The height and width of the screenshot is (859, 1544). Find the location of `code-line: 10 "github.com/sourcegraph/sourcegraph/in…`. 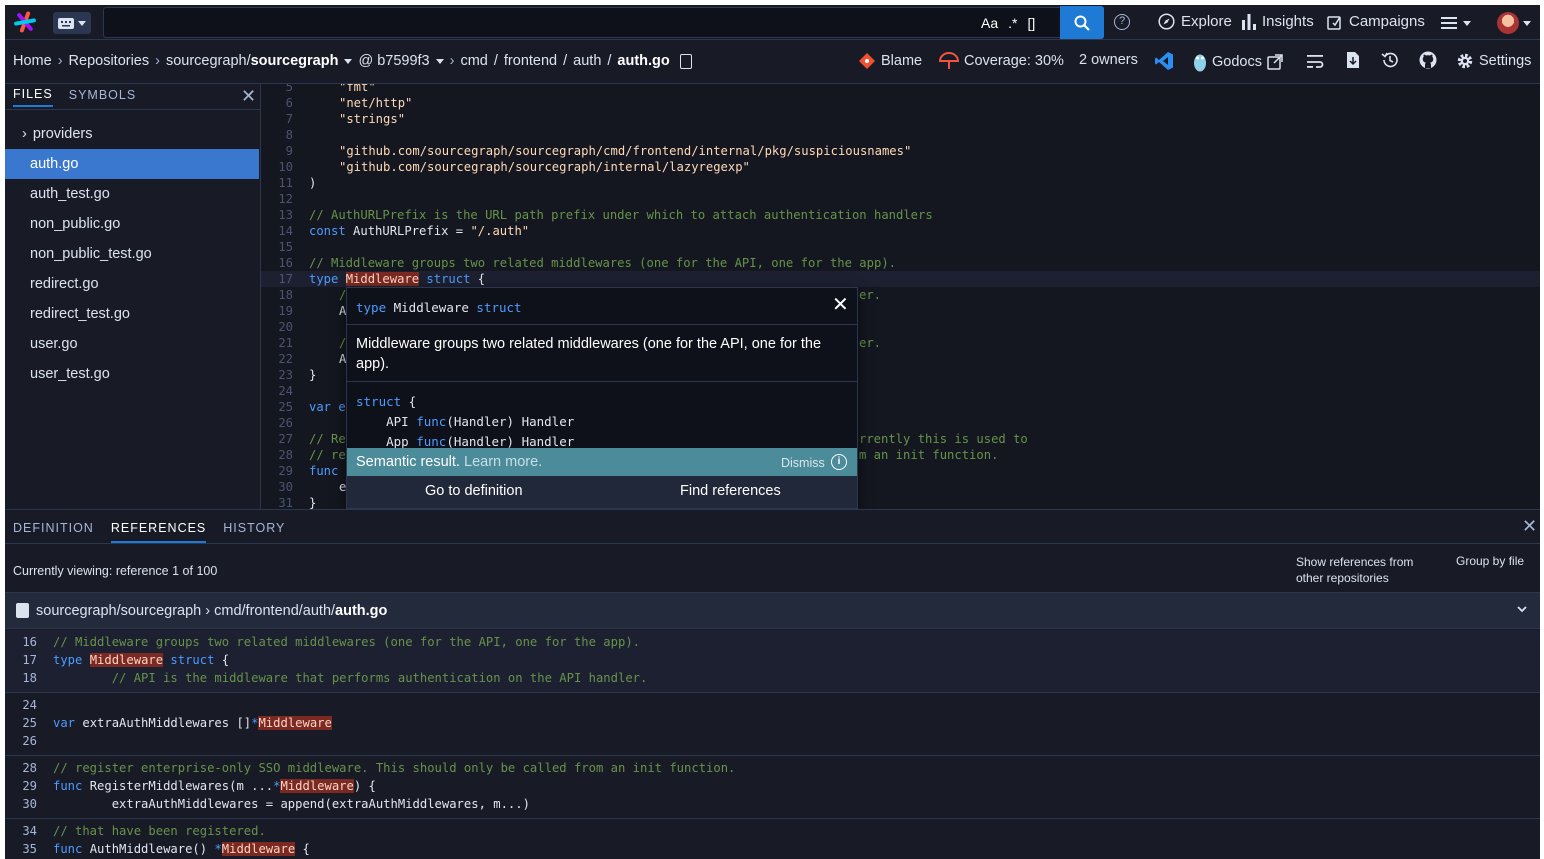

code-line: 10 "github.com/sourcegraph/sourcegraph/in… is located at coordinates (514, 167).